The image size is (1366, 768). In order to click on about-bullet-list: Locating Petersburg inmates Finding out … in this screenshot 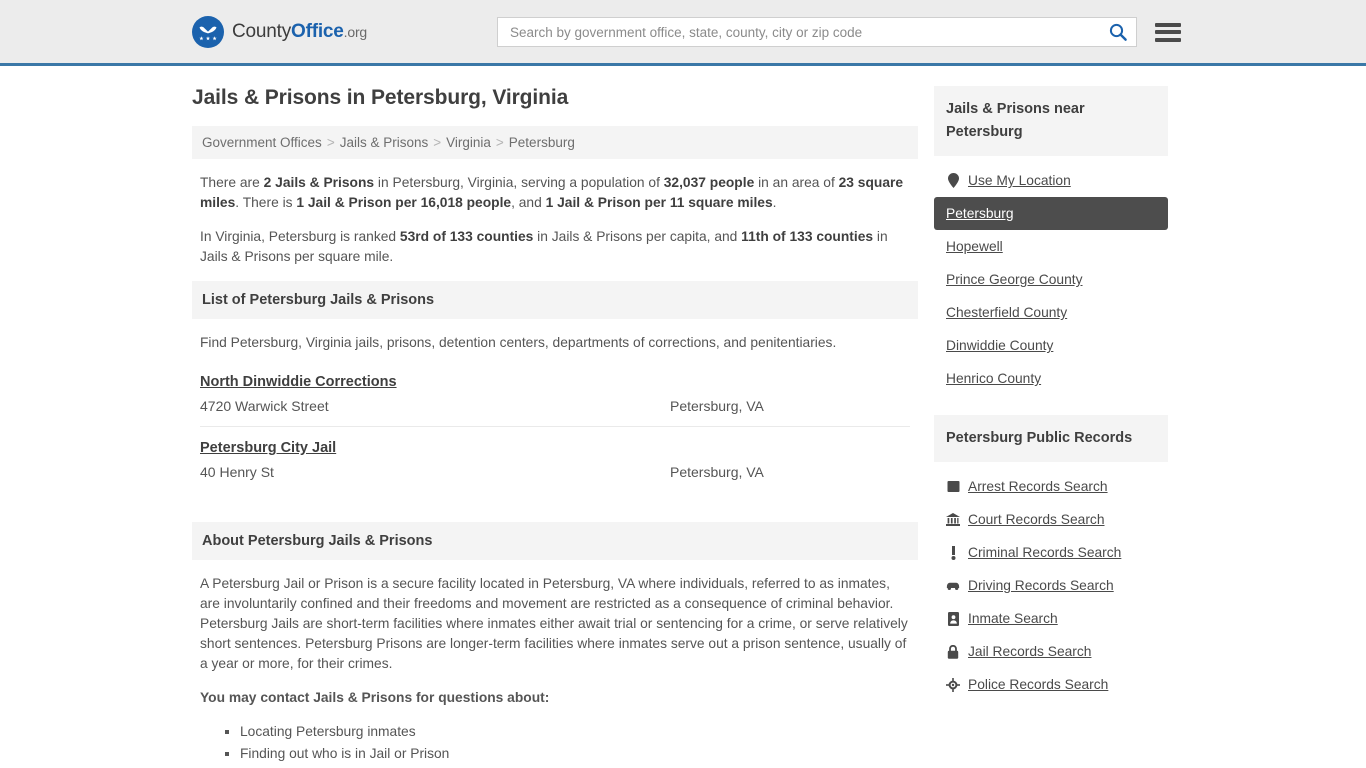, I will do `click(555, 745)`.